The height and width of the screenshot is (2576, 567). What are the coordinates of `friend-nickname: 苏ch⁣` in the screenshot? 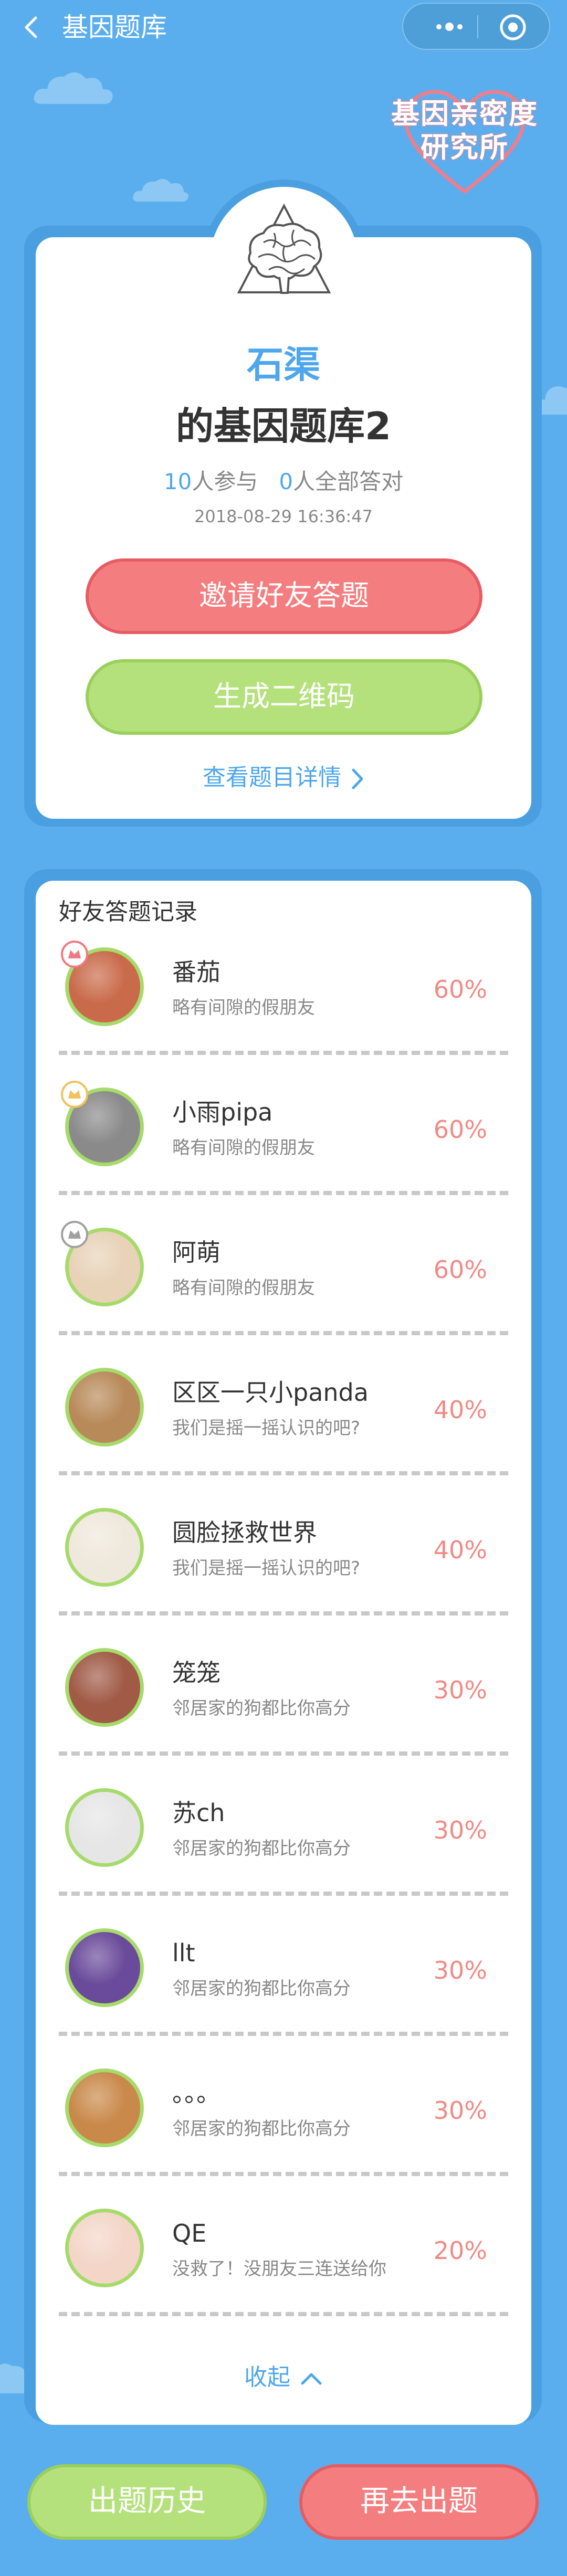 It's located at (198, 1813).